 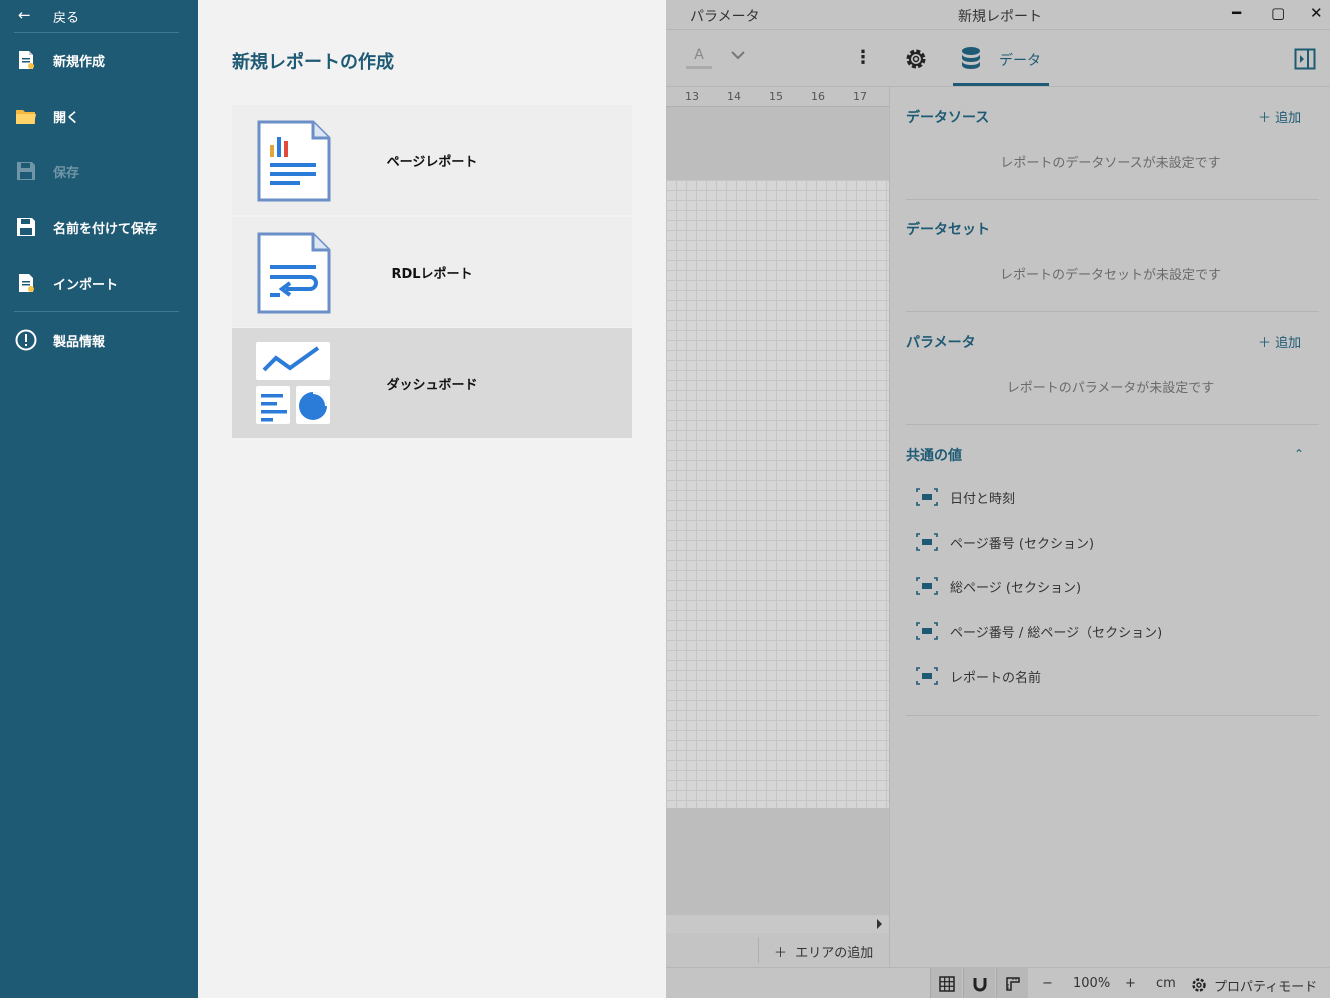 I want to click on back-button: ← 戻る, so click(x=99, y=15).